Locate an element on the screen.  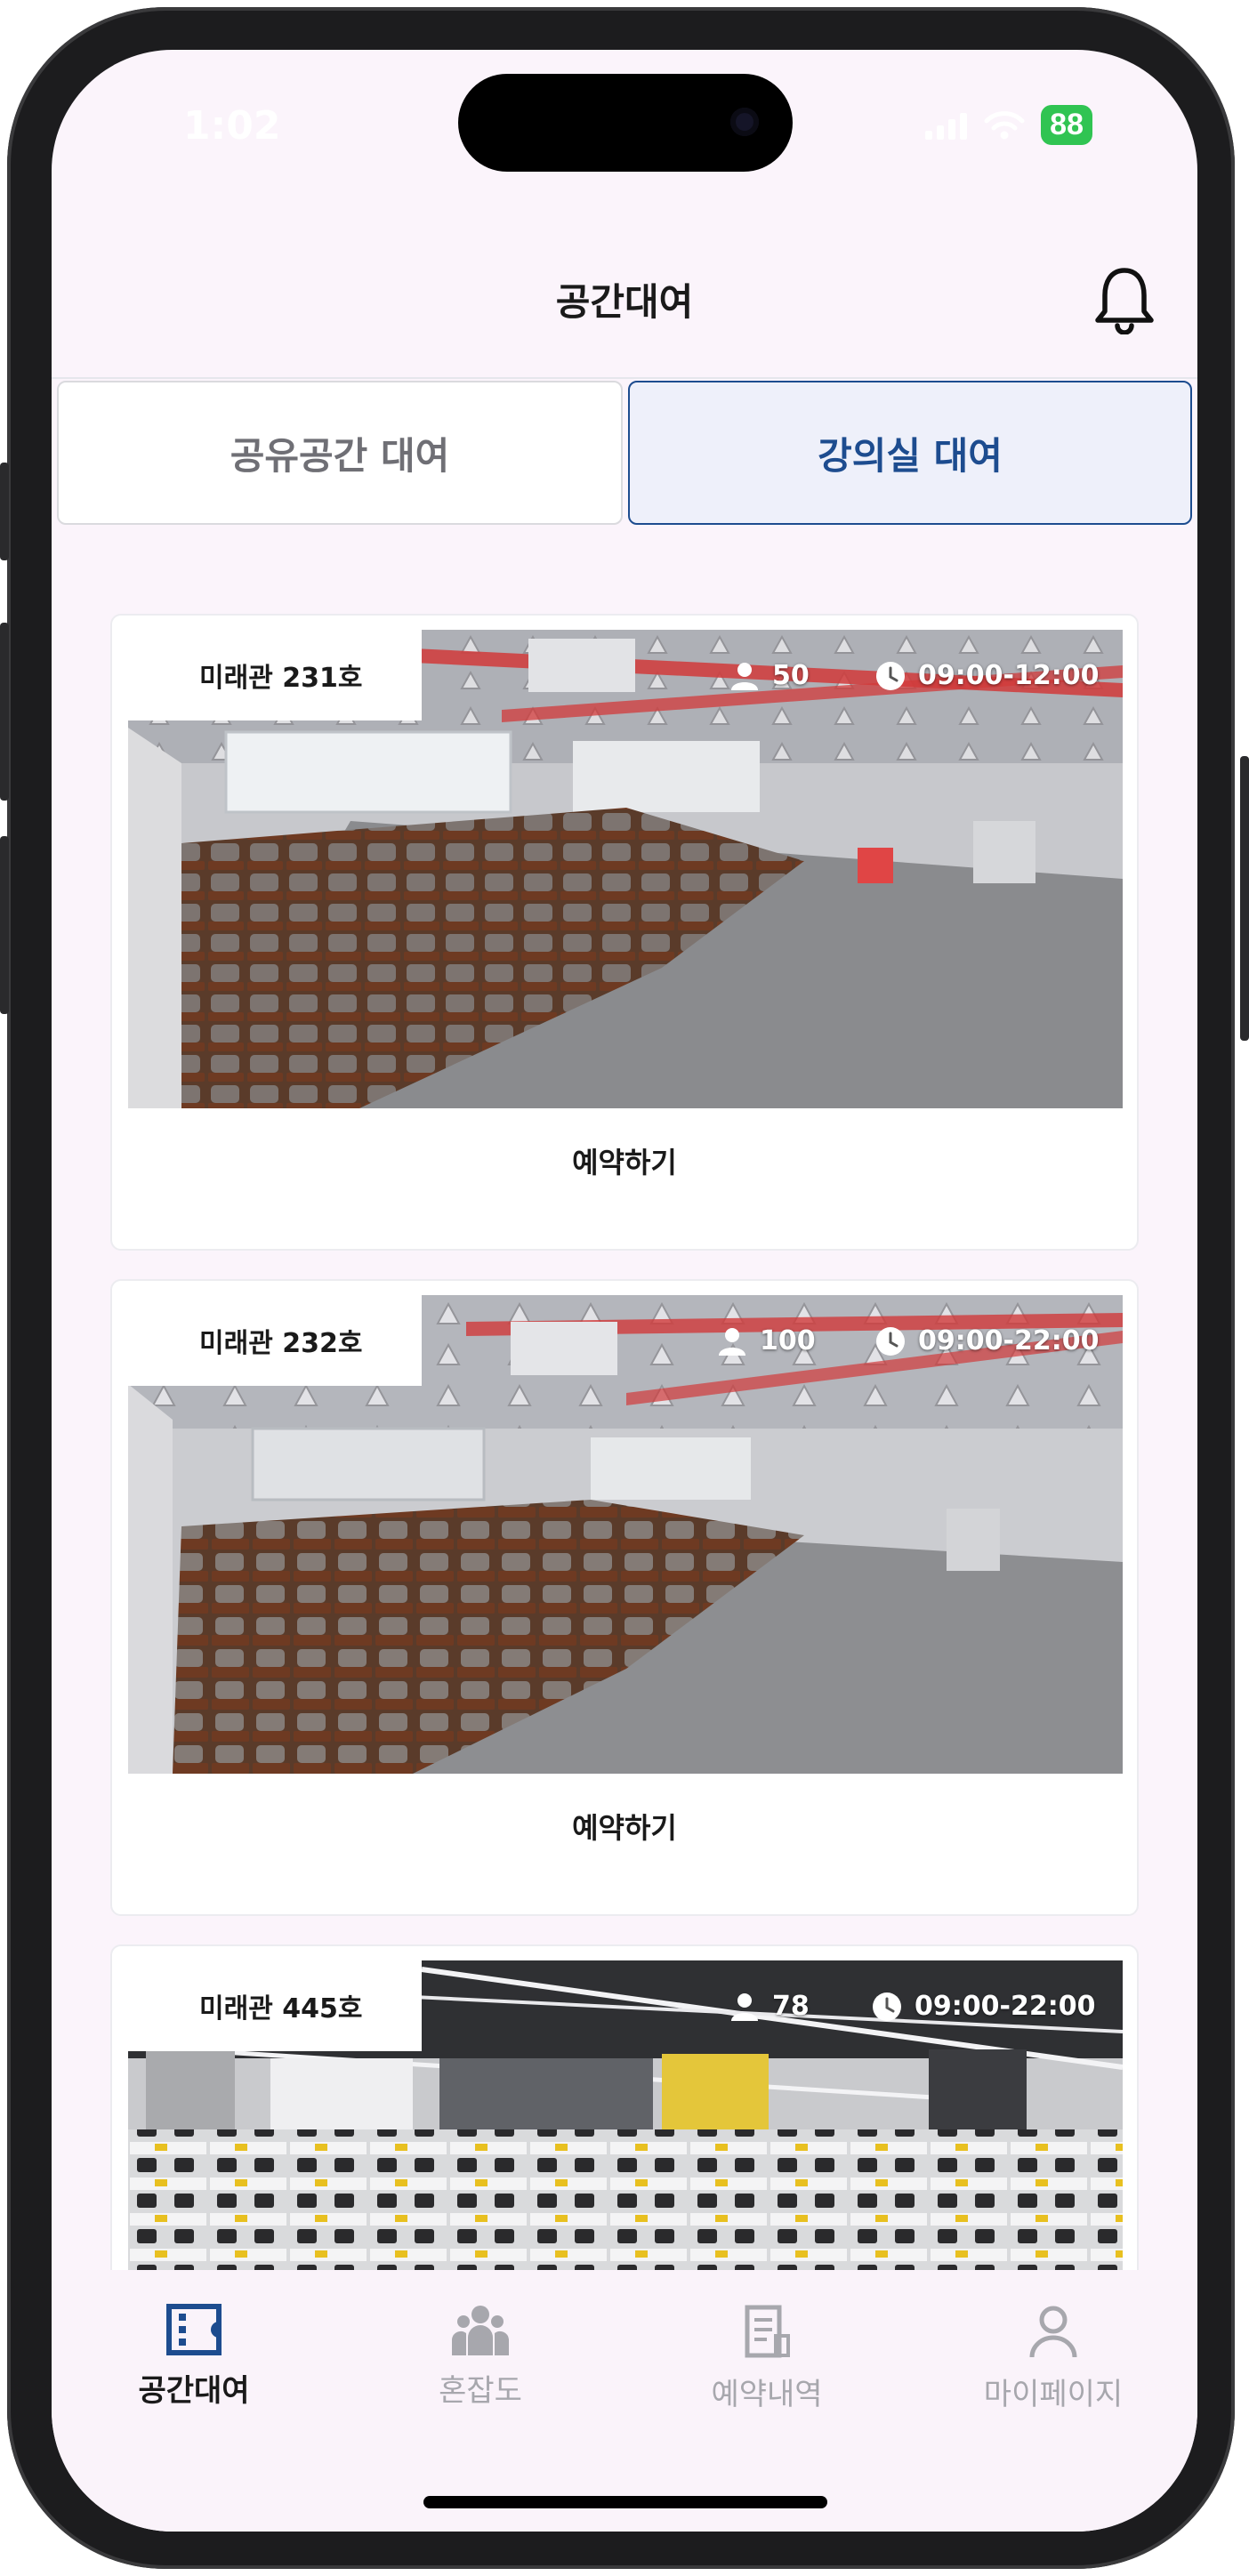
bell-icon is located at coordinates (1124, 298).